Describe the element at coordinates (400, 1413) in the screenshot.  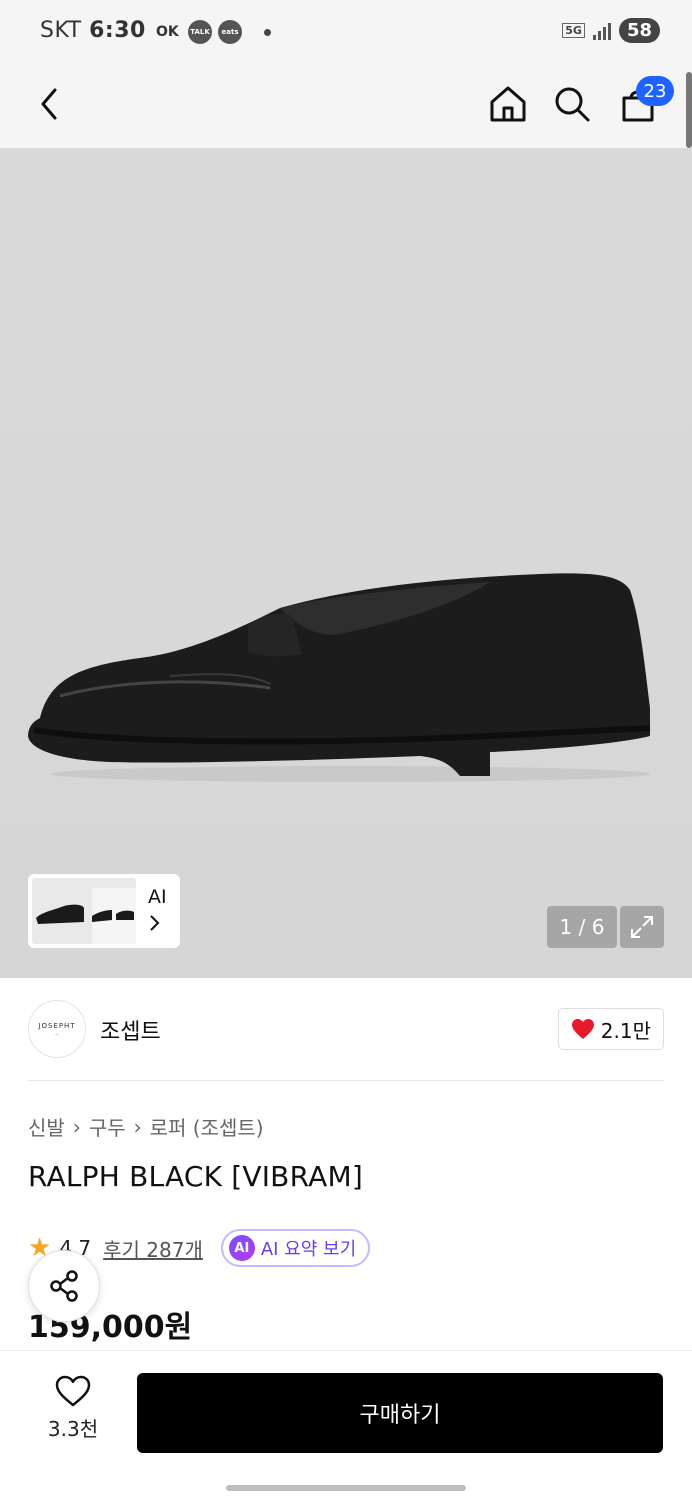
I see `buy-button: 구매하기` at that location.